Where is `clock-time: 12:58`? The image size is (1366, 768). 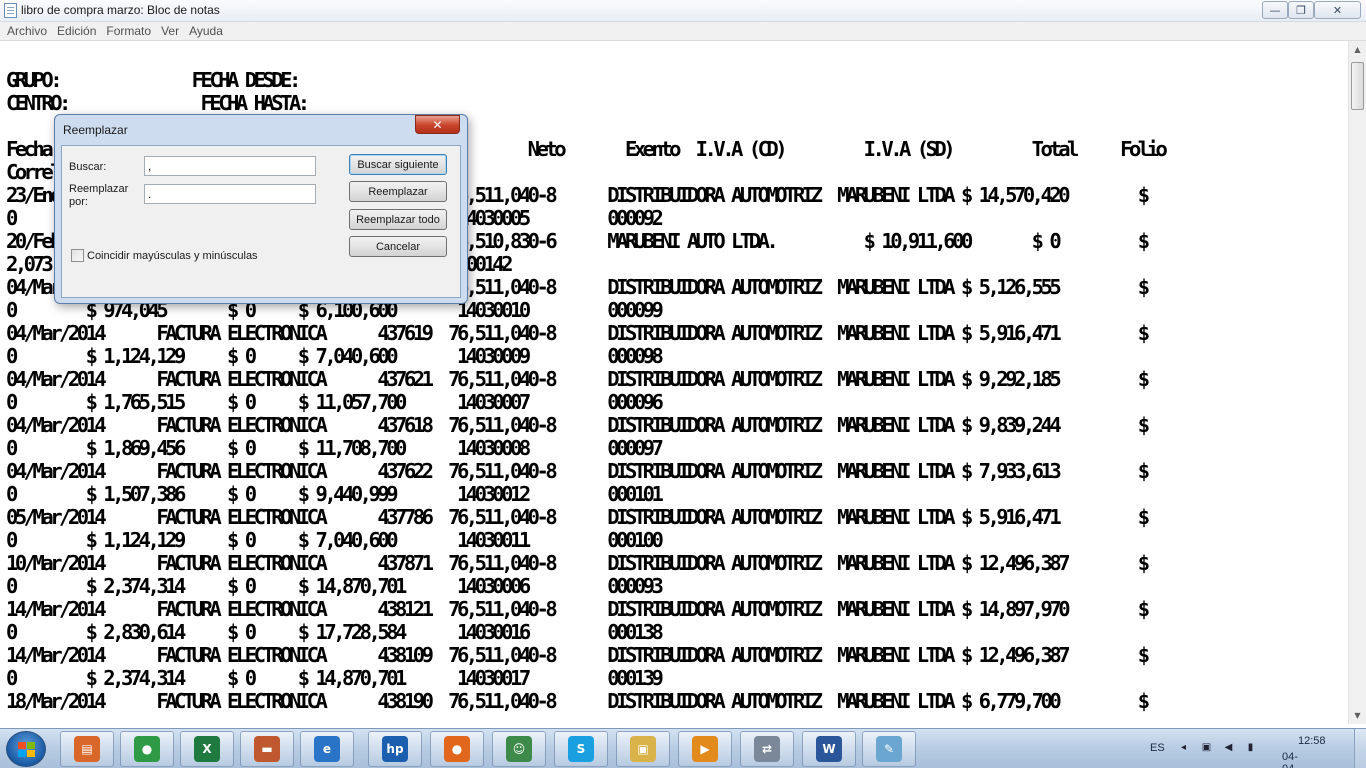 clock-time: 12:58 is located at coordinates (1312, 741).